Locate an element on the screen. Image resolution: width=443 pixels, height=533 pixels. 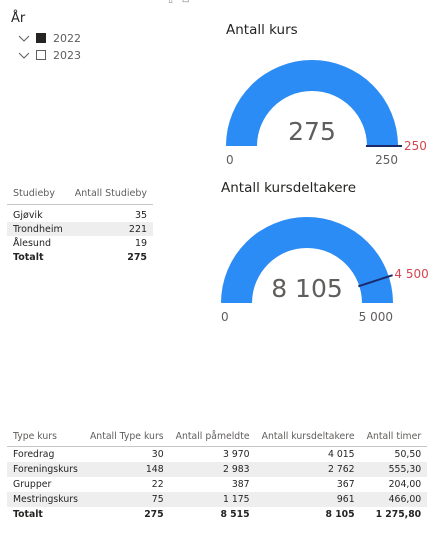
table-row: Mestringskurs 75 1 175 961 466,00 is located at coordinates (217, 499).